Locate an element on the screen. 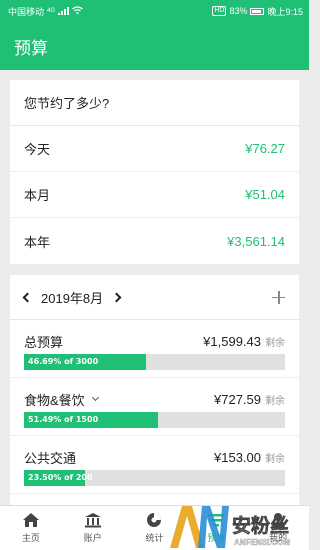 The width and height of the screenshot is (320, 550). savings-amount: ¥3,561.14 is located at coordinates (256, 241).